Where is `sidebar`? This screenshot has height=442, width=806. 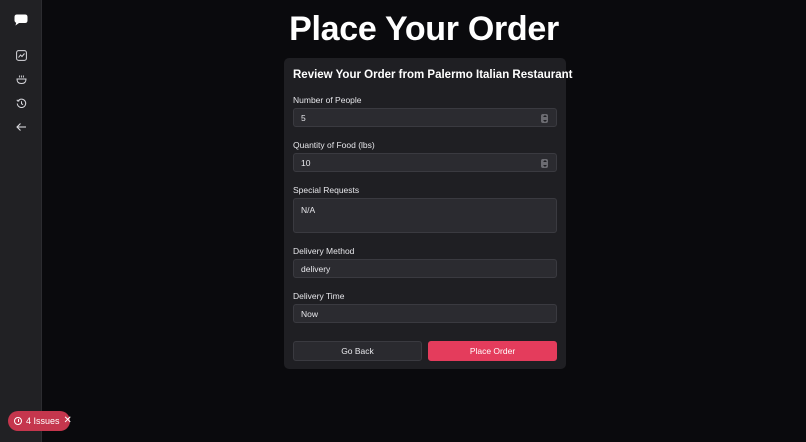 sidebar is located at coordinates (21, 221).